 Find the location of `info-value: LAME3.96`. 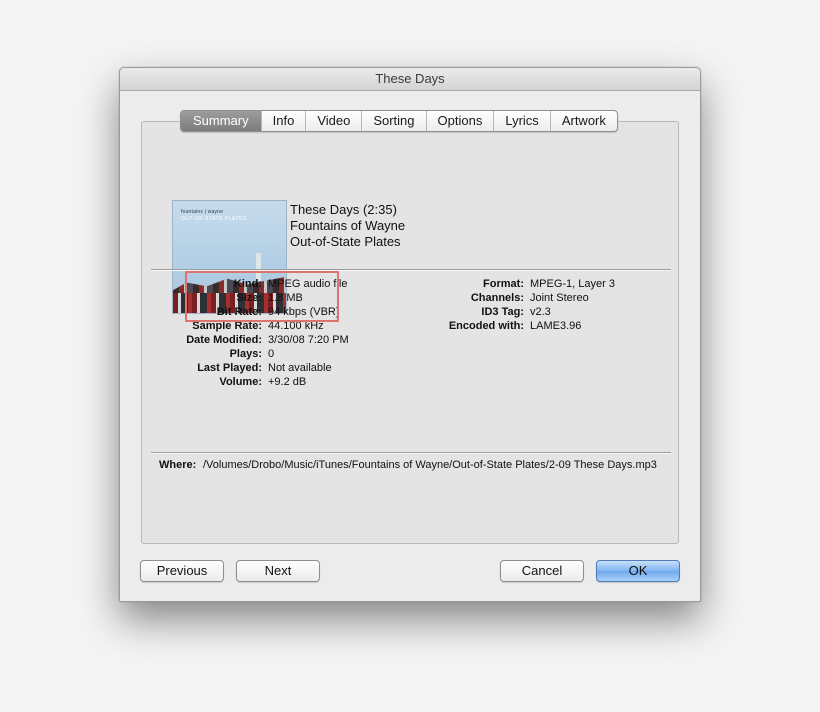

info-value: LAME3.96 is located at coordinates (556, 326).